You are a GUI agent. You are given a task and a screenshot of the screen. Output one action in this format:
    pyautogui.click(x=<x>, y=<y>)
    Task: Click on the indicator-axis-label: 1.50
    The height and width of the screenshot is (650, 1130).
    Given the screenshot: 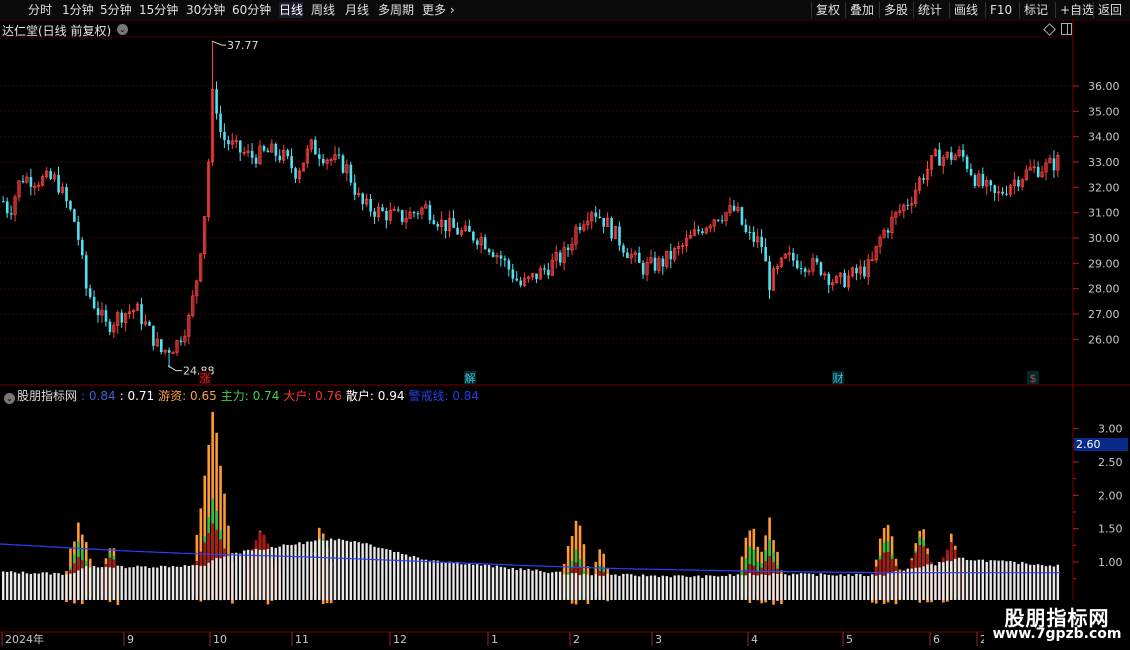 What is the action you would take?
    pyautogui.click(x=1110, y=529)
    